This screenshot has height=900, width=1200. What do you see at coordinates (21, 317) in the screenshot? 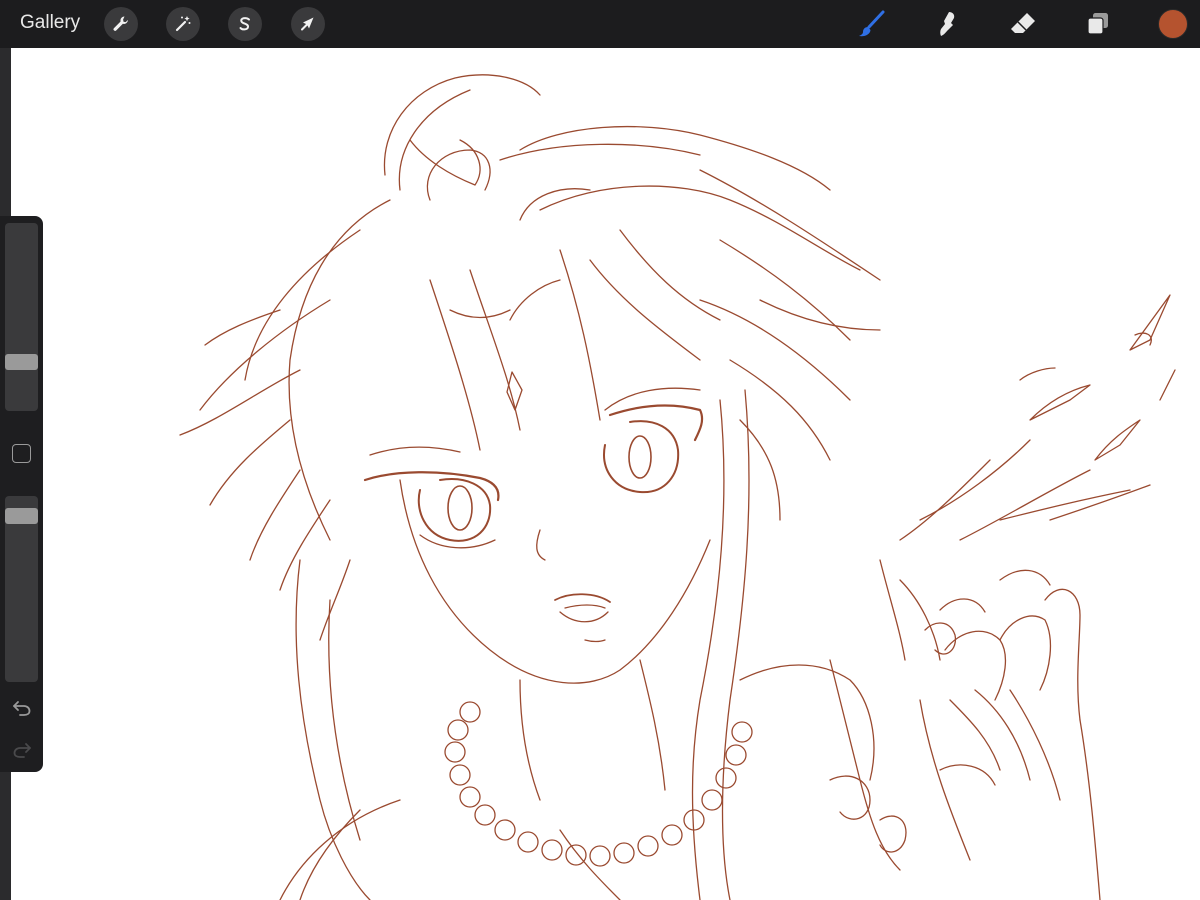
I see `brush-size-slider` at bounding box center [21, 317].